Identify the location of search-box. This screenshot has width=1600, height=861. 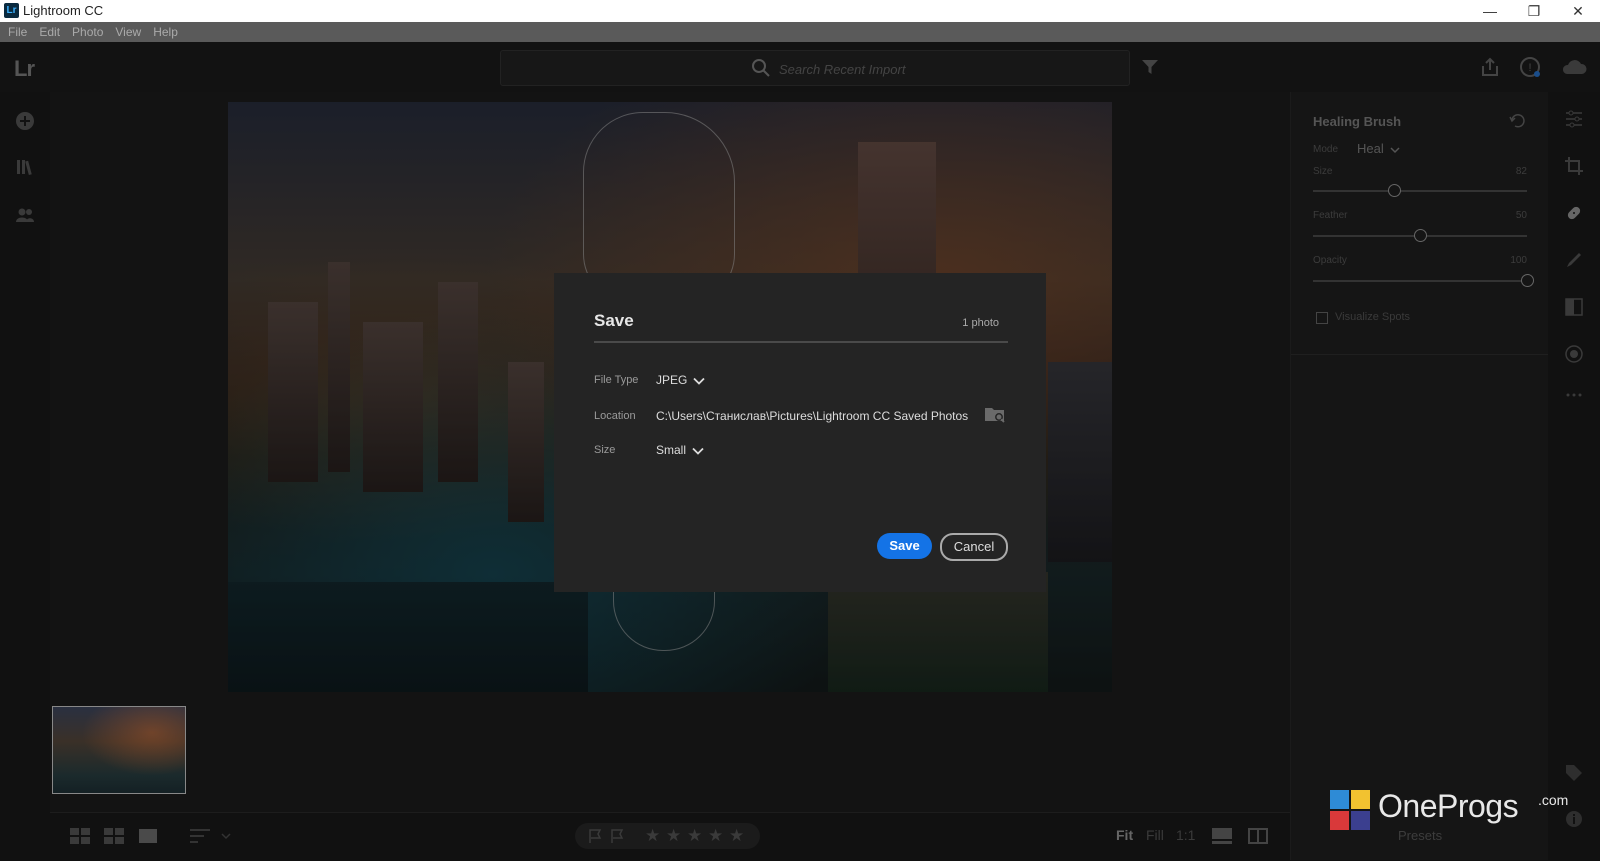
(815, 68).